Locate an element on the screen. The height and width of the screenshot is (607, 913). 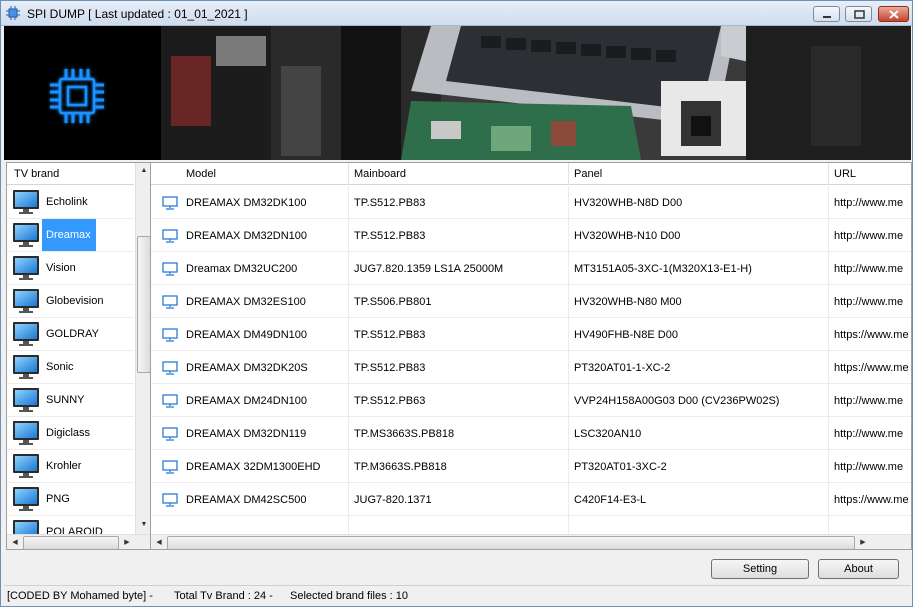
brand-item: Digiclass is located at coordinates (70, 433).